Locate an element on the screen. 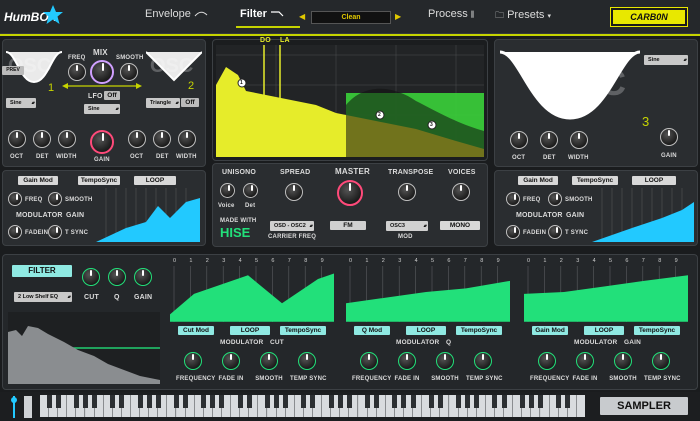  modulator-1-envelope-display is located at coordinates (253, 294).